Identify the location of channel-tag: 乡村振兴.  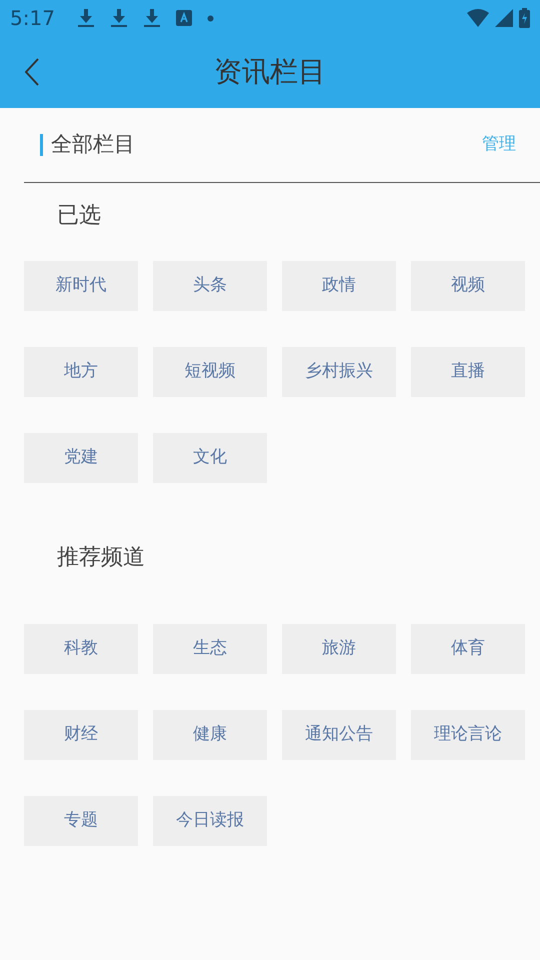
(339, 372).